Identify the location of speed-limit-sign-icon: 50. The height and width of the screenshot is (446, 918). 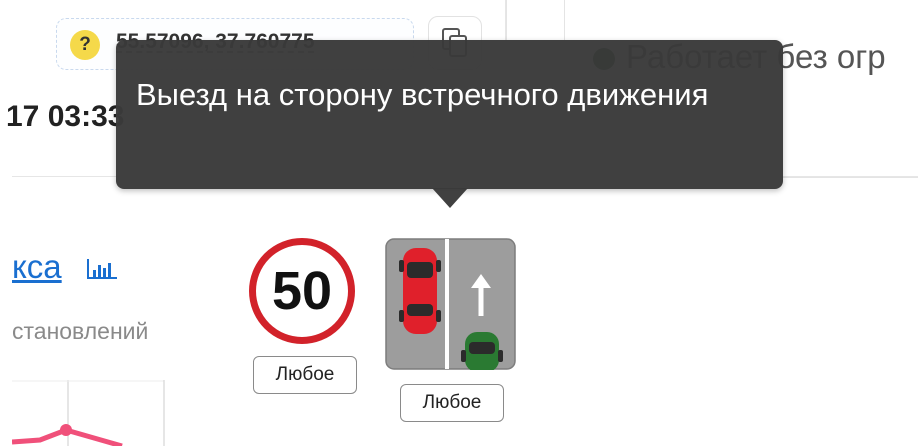
(302, 291).